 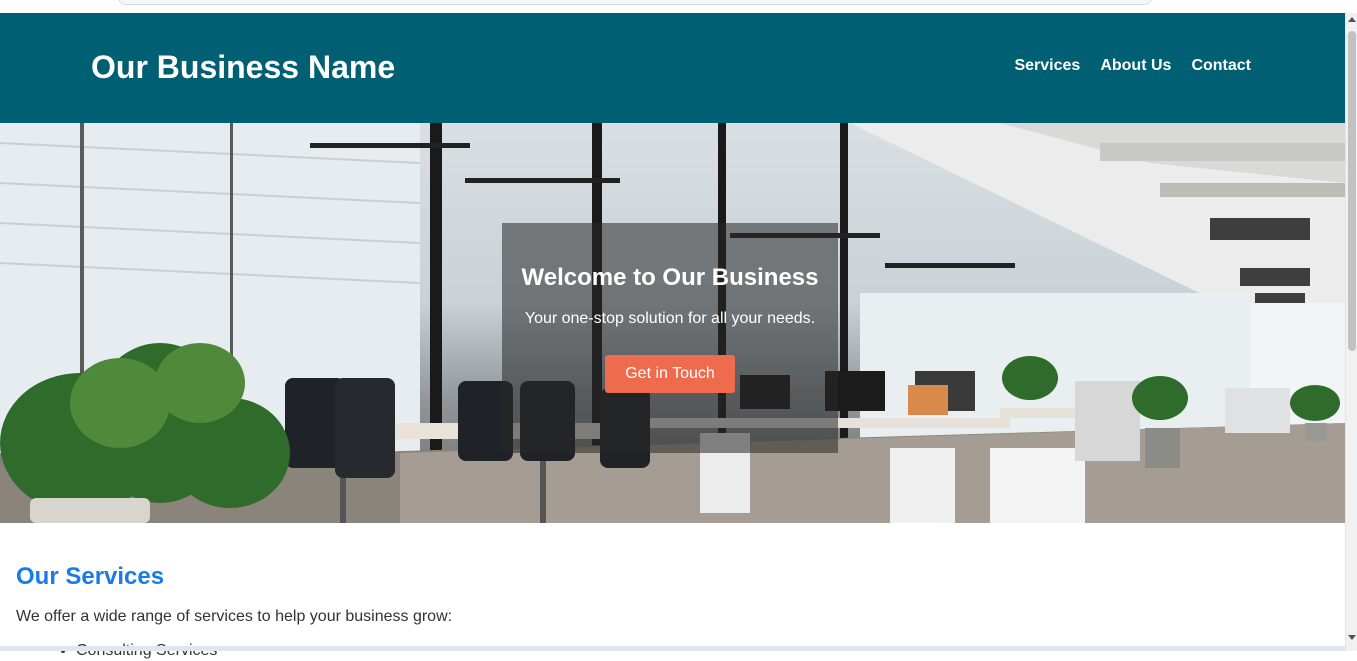 I want to click on scroll-thumb, so click(x=1352, y=191).